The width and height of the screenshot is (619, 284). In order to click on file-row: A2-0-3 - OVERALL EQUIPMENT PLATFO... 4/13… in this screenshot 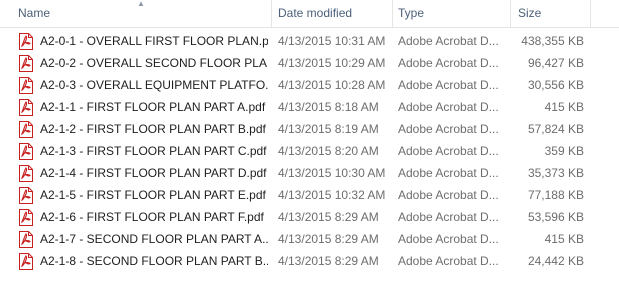, I will do `click(309, 85)`.